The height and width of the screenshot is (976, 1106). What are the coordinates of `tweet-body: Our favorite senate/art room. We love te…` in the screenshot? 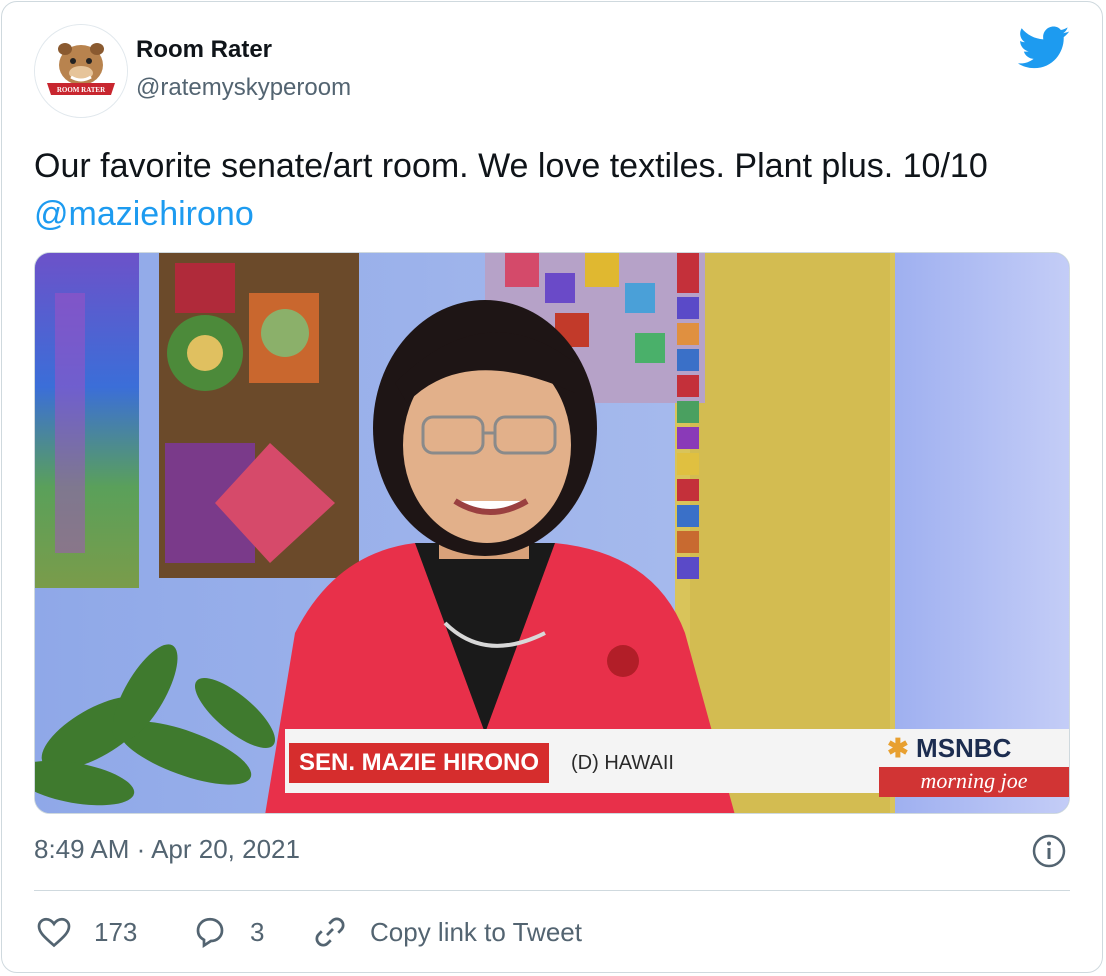 It's located at (511, 166).